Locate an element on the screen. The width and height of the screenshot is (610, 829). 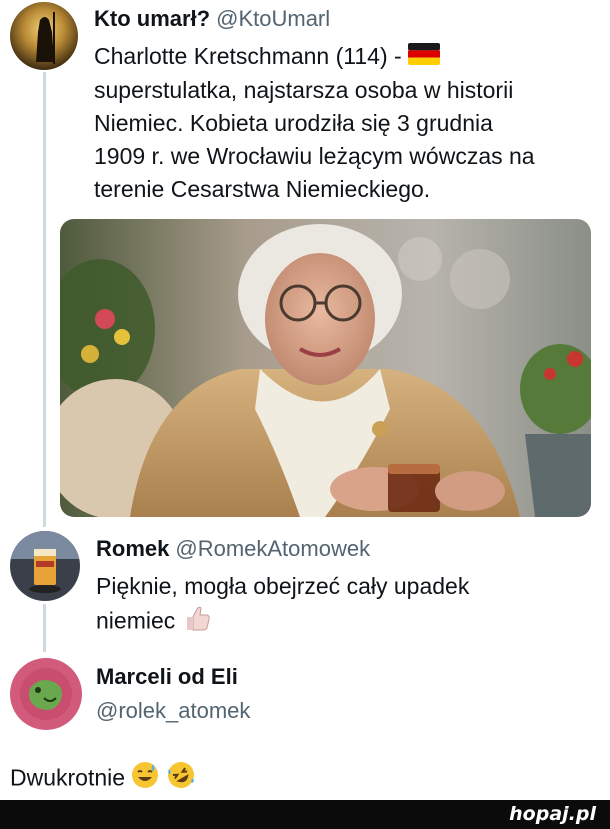
post3-display-name: Marceli od Eli is located at coordinates (167, 676).